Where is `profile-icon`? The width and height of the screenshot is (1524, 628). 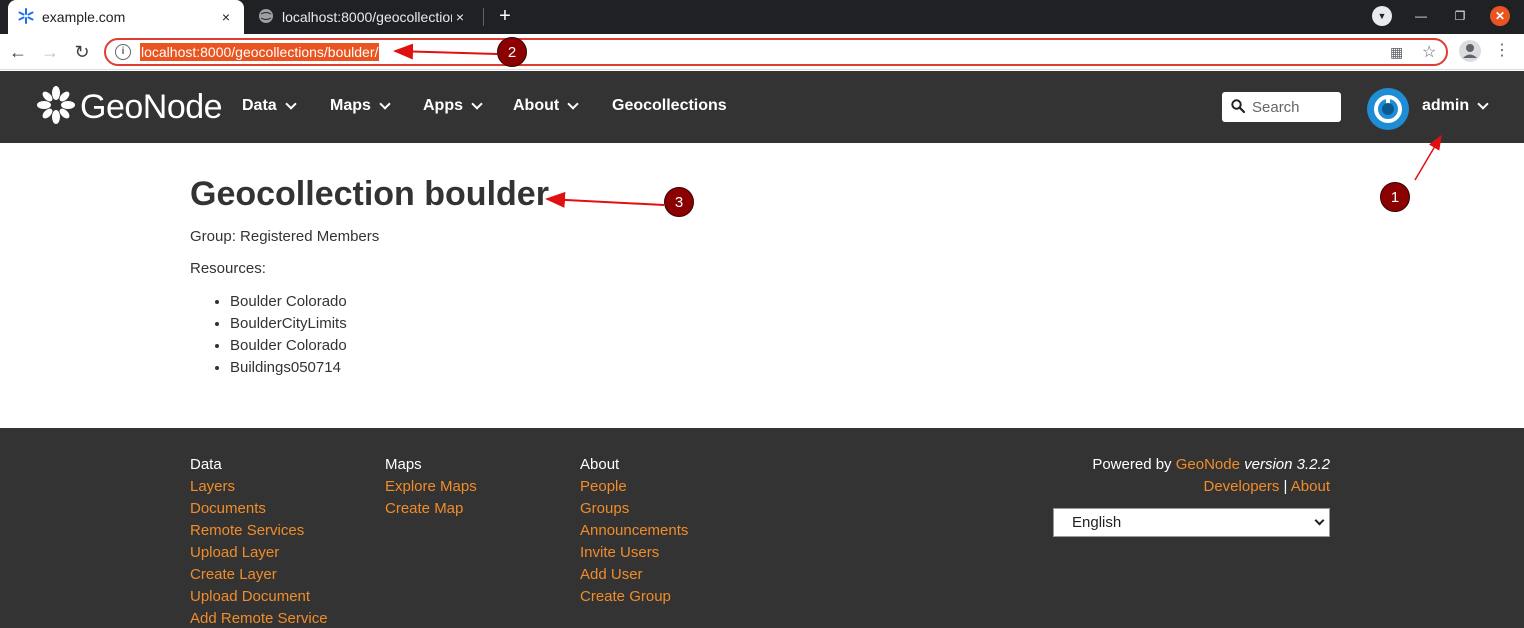
profile-icon is located at coordinates (1470, 51).